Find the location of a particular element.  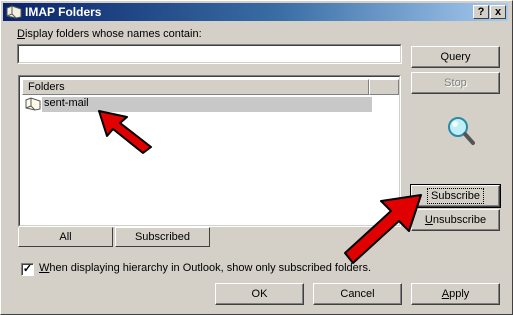

window-title: IMAP Folders is located at coordinates (63, 12).